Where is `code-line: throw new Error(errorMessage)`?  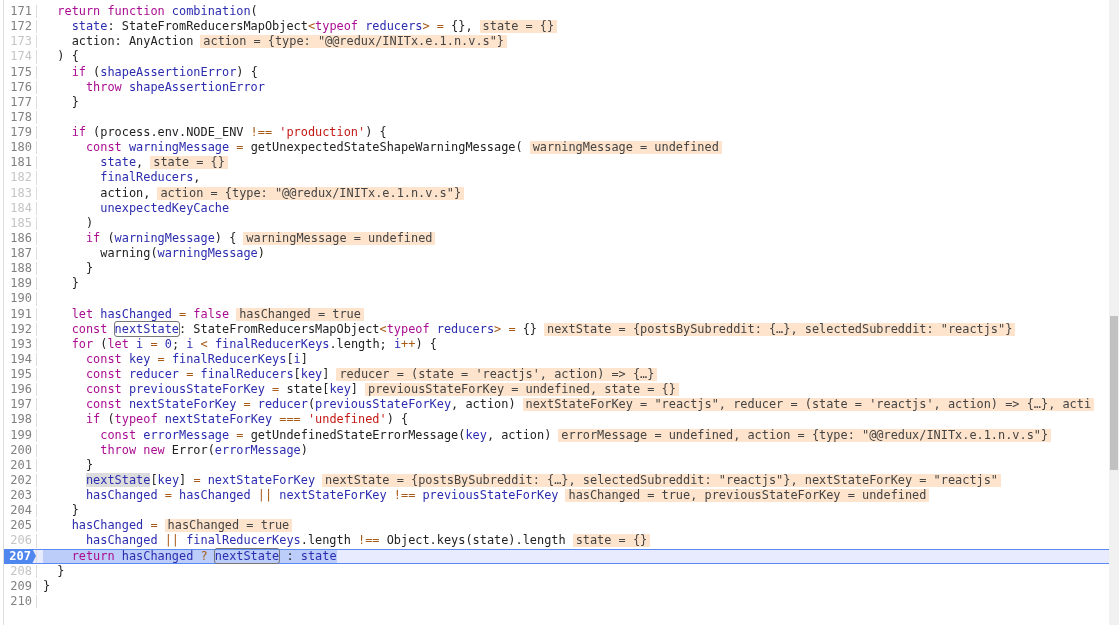
code-line: throw new Error(errorMessage) is located at coordinates (203, 450).